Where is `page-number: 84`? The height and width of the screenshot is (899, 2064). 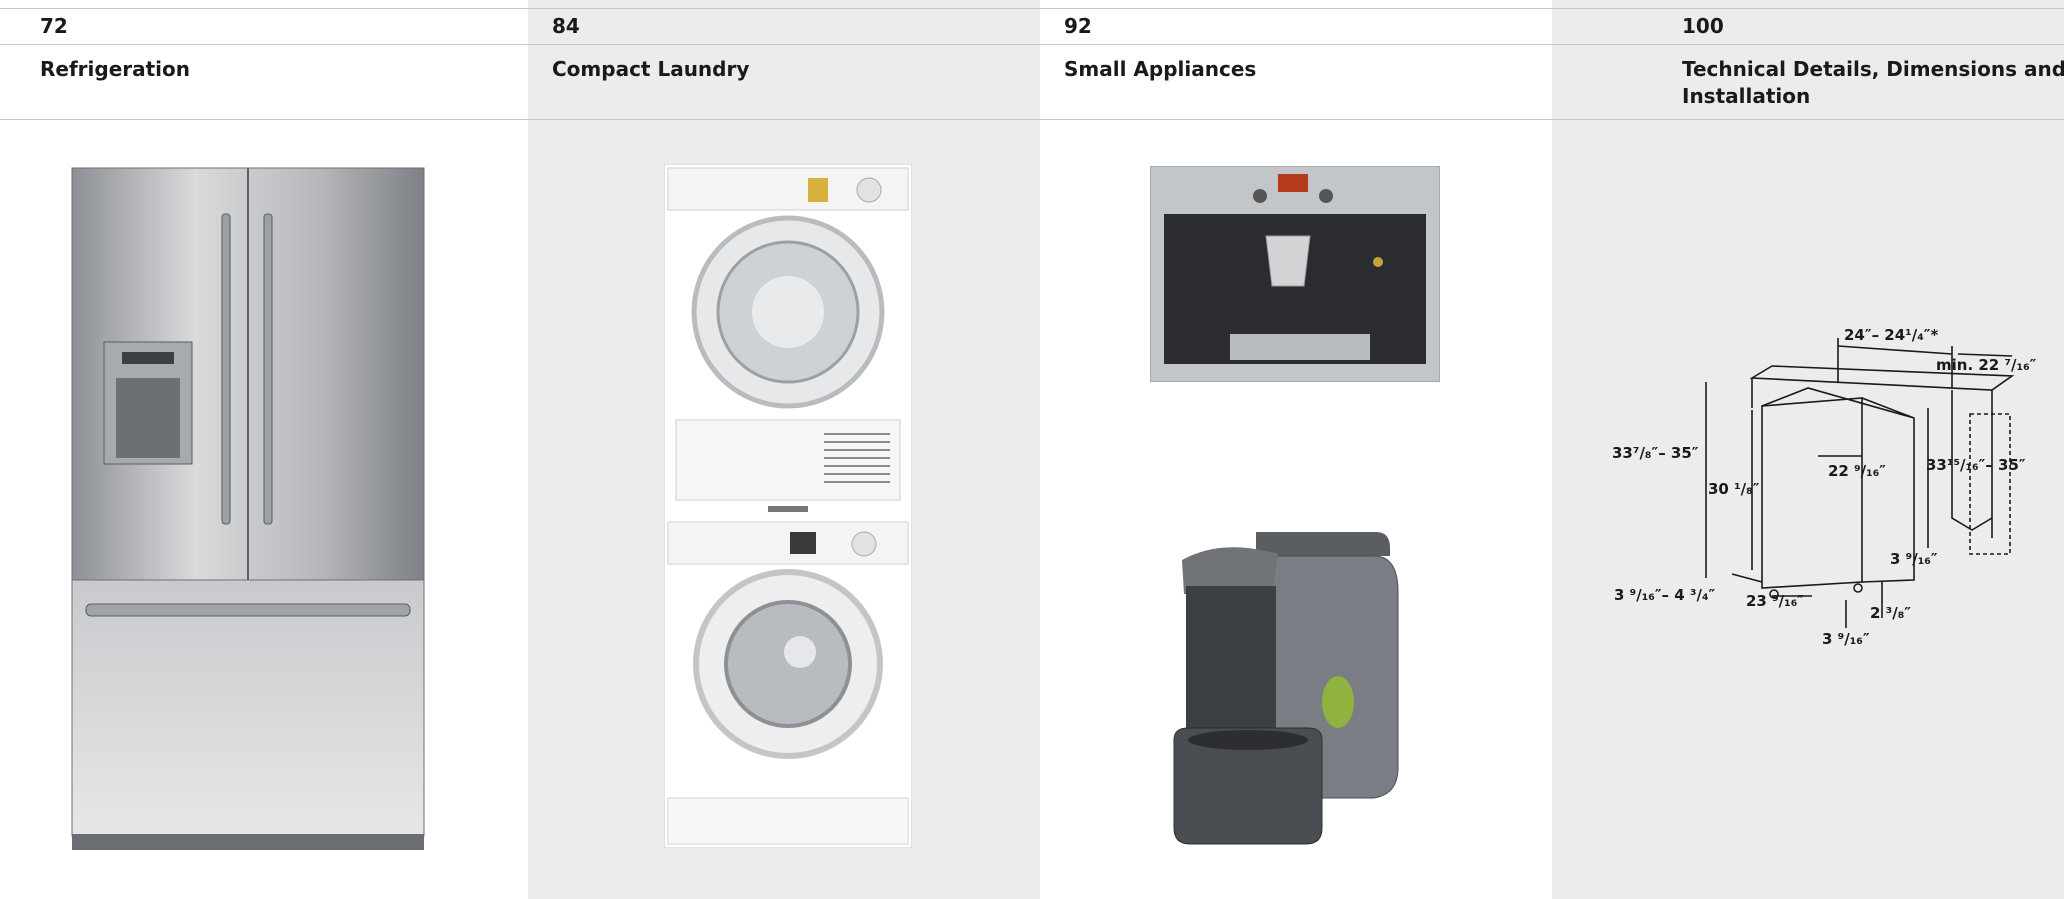
page-number: 84 is located at coordinates (566, 26).